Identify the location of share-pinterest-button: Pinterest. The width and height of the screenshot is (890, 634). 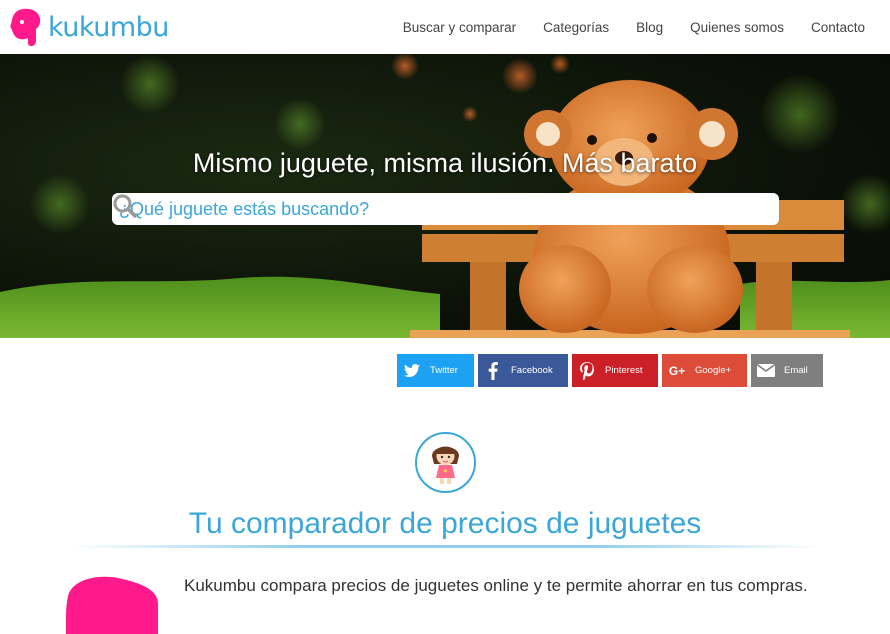
(615, 370).